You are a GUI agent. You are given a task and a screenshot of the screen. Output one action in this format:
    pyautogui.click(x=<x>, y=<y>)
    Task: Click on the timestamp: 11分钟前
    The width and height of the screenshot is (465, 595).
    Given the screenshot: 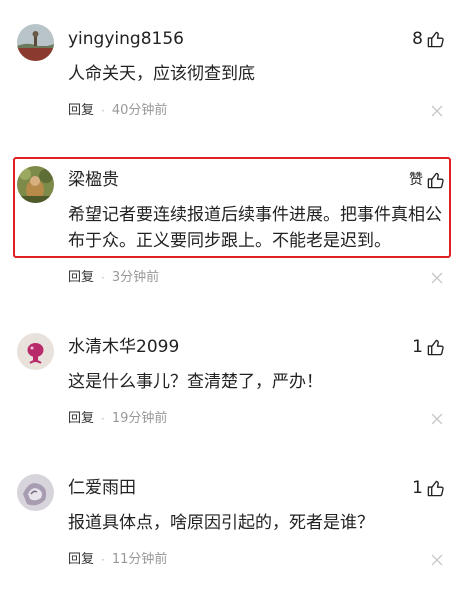 What is the action you would take?
    pyautogui.click(x=139, y=559)
    